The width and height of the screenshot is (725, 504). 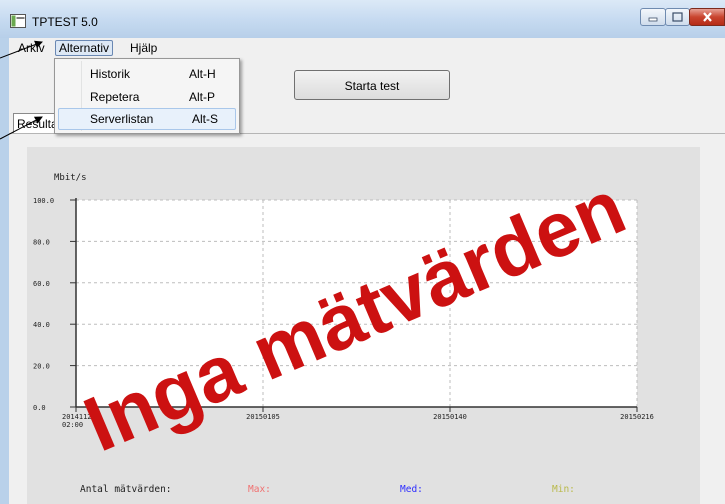 I want to click on x-tick-label: 20150140, so click(x=450, y=417).